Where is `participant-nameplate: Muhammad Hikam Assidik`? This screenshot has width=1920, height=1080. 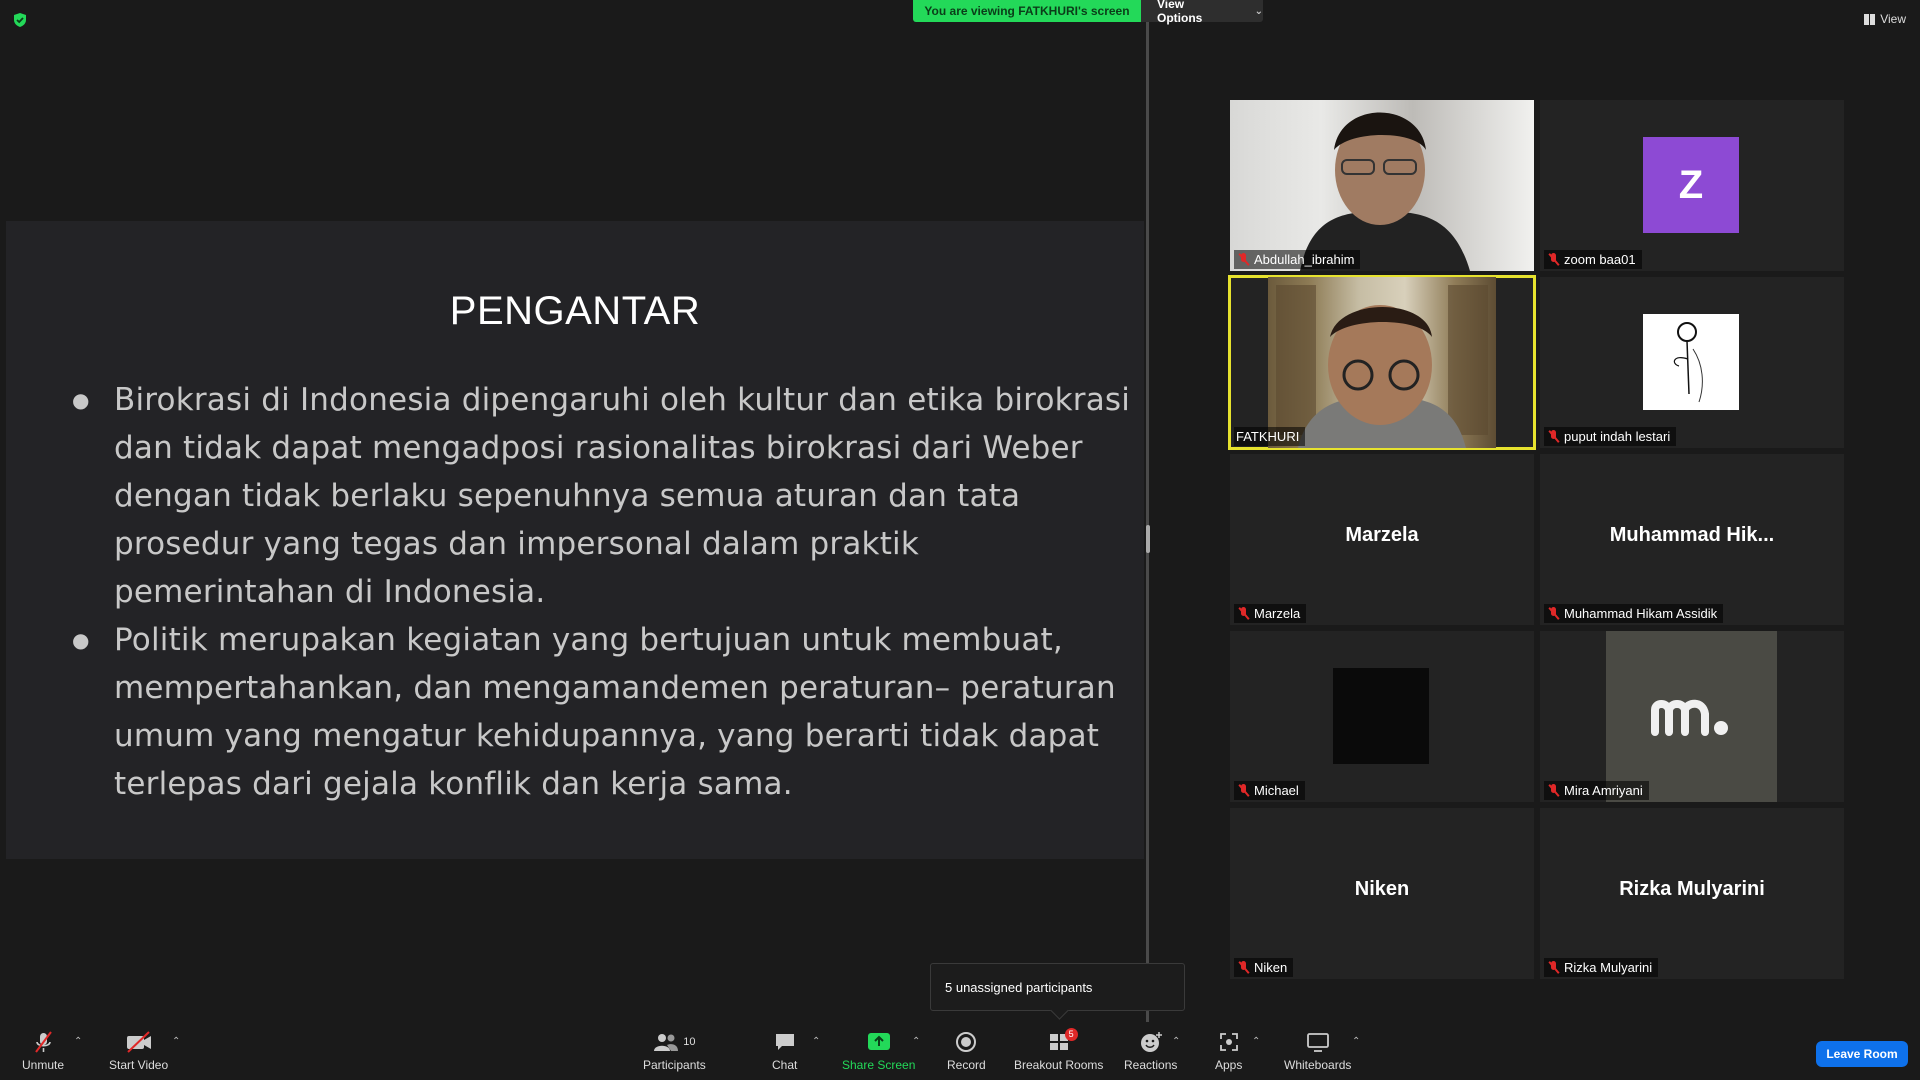 participant-nameplate: Muhammad Hikam Assidik is located at coordinates (1634, 613).